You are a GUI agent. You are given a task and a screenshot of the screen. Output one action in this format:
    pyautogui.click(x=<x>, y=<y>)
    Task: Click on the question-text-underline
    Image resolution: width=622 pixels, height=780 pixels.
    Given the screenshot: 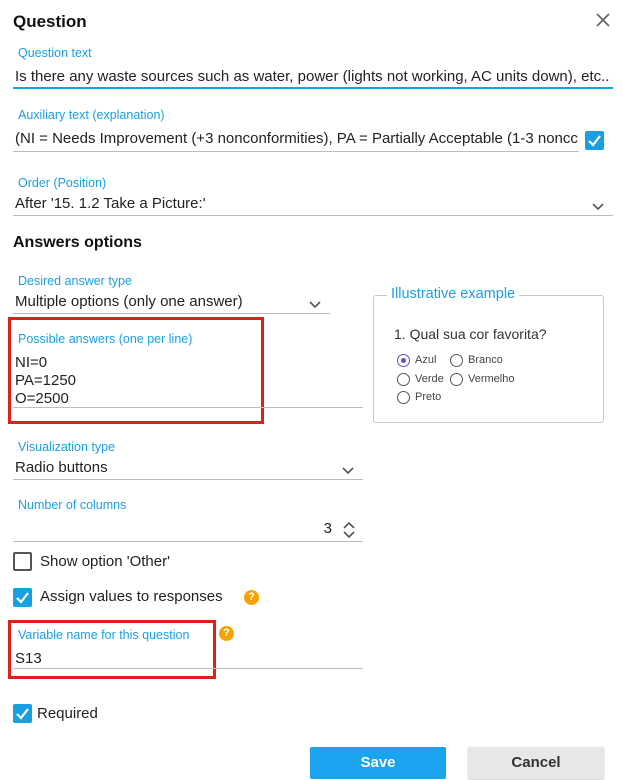 What is the action you would take?
    pyautogui.click(x=313, y=88)
    